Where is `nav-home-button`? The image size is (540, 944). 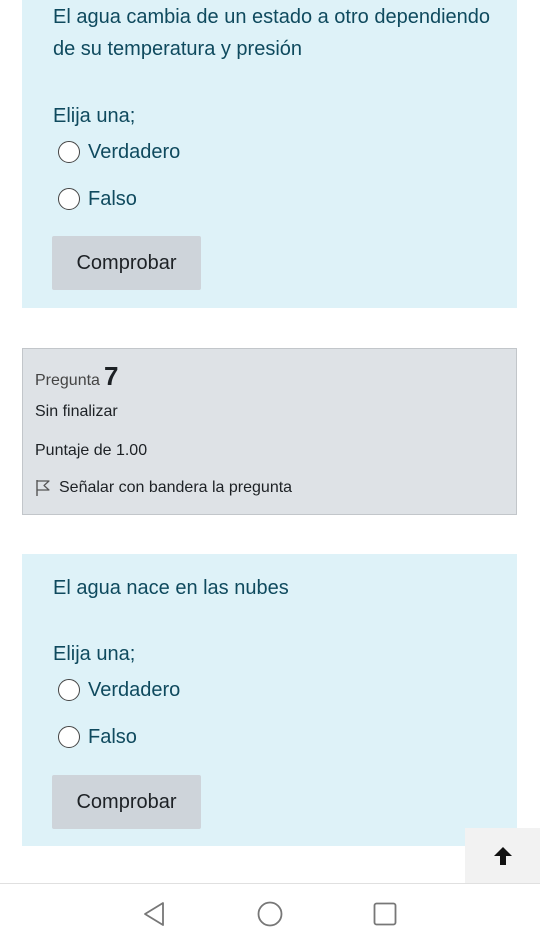
nav-home-button is located at coordinates (270, 916).